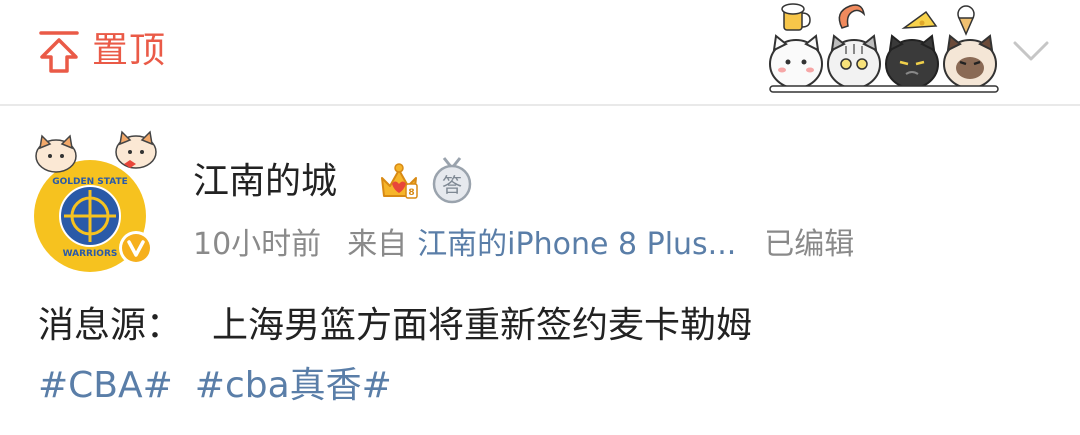 The height and width of the screenshot is (435, 1080). I want to click on white-cat-sticker, so click(796, 61).